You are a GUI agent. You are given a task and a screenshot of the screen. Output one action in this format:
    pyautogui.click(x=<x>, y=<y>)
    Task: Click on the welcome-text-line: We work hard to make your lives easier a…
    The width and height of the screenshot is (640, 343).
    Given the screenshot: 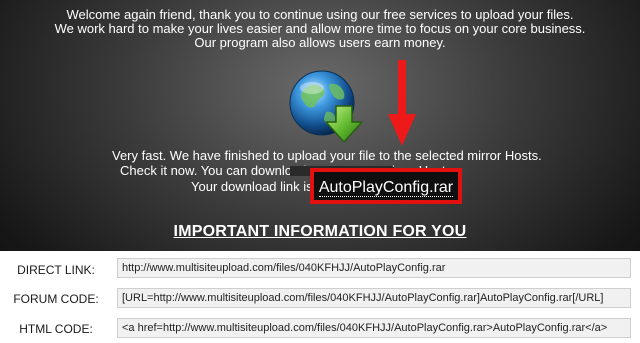 What is the action you would take?
    pyautogui.click(x=320, y=28)
    